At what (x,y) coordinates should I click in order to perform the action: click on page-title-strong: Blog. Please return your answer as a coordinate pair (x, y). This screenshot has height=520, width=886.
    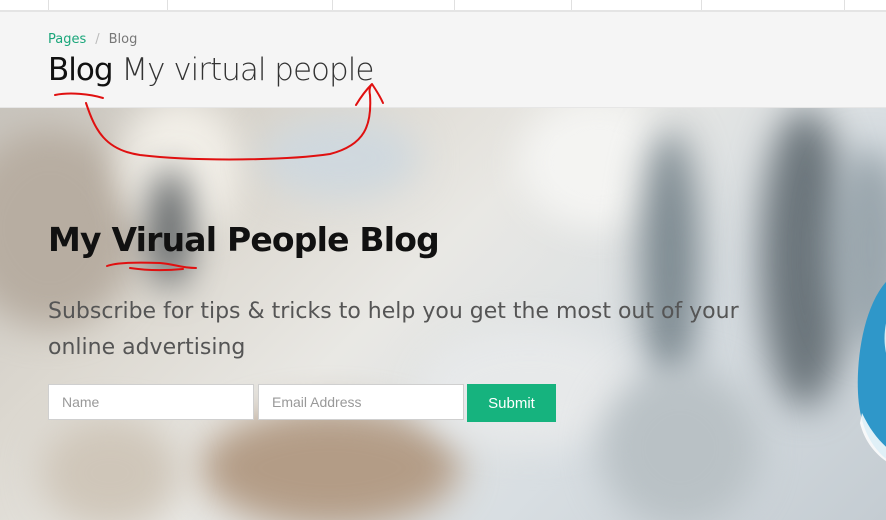
    Looking at the image, I should click on (81, 70).